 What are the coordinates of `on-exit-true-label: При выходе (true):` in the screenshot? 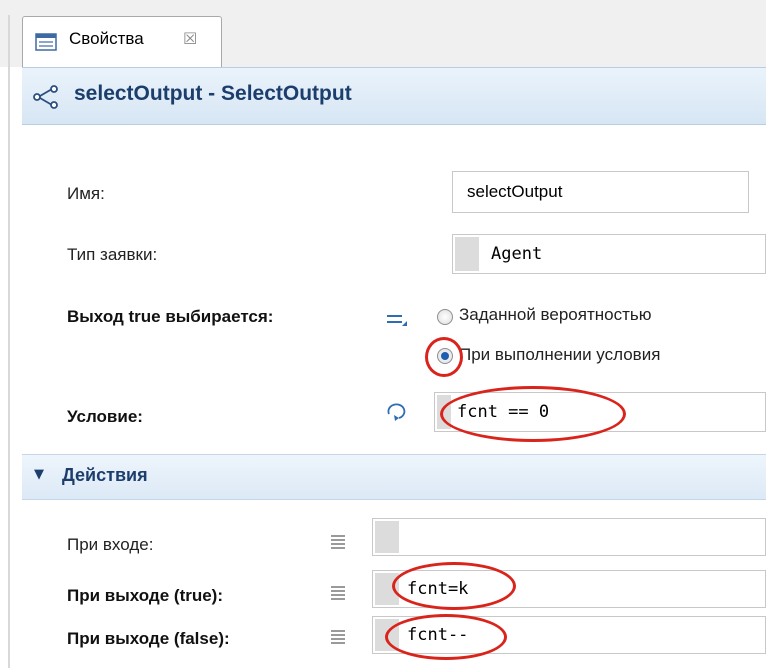 It's located at (145, 595).